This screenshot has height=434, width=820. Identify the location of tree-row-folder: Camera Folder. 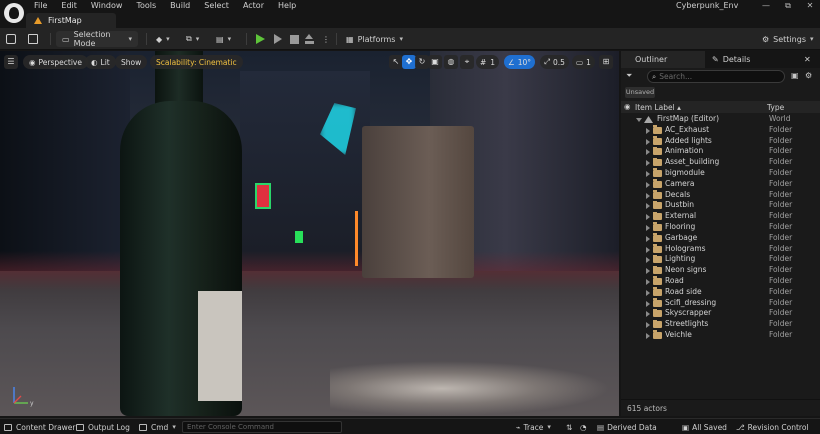
(720, 184).